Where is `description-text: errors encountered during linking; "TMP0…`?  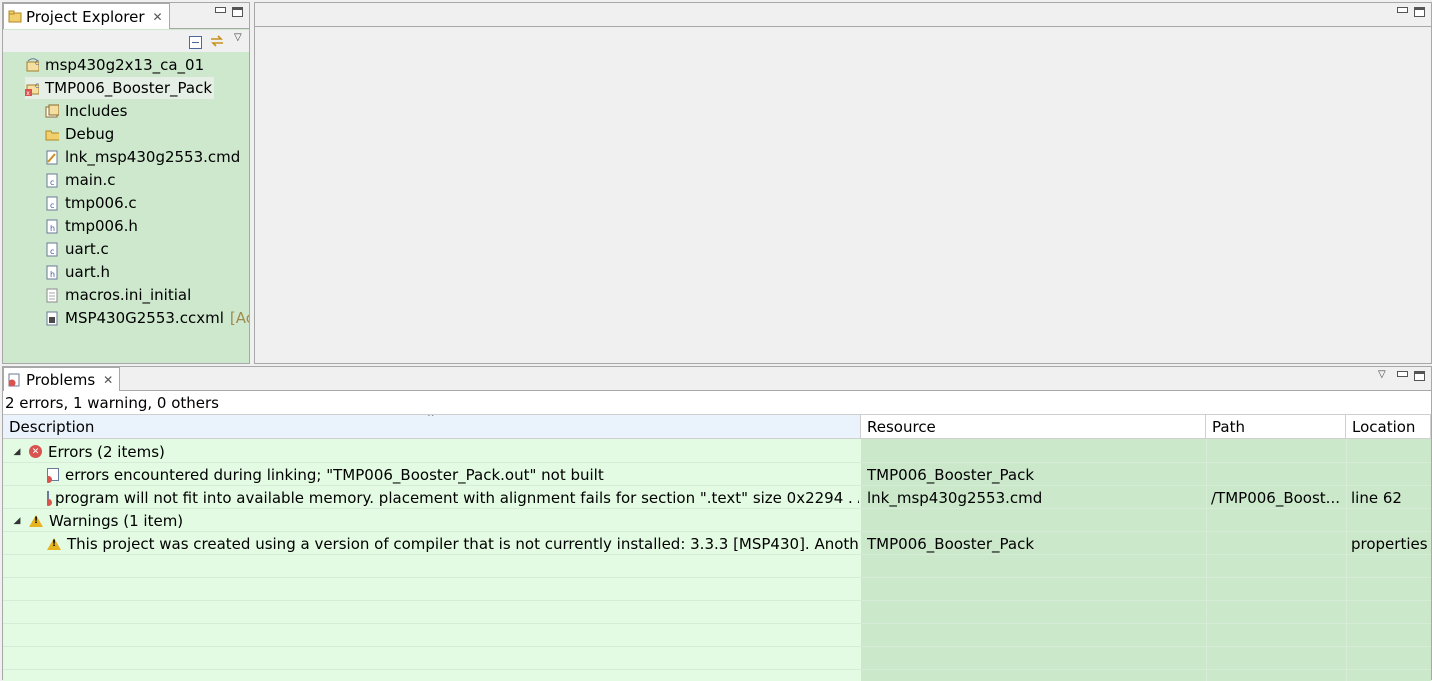 description-text: errors encountered during linking; "TMP0… is located at coordinates (334, 474).